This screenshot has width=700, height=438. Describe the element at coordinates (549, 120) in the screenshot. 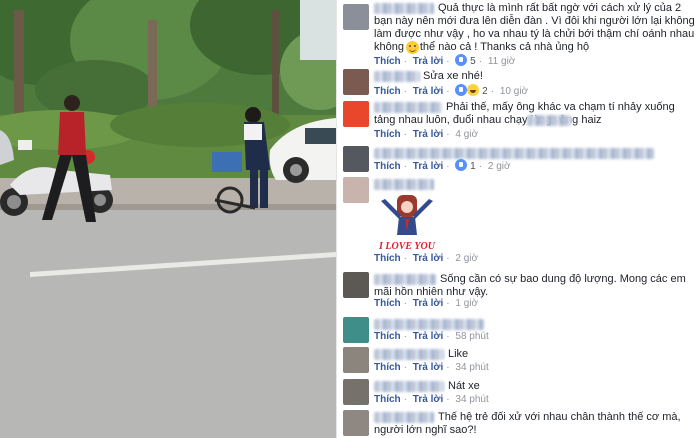

I see `blurred-tag` at that location.